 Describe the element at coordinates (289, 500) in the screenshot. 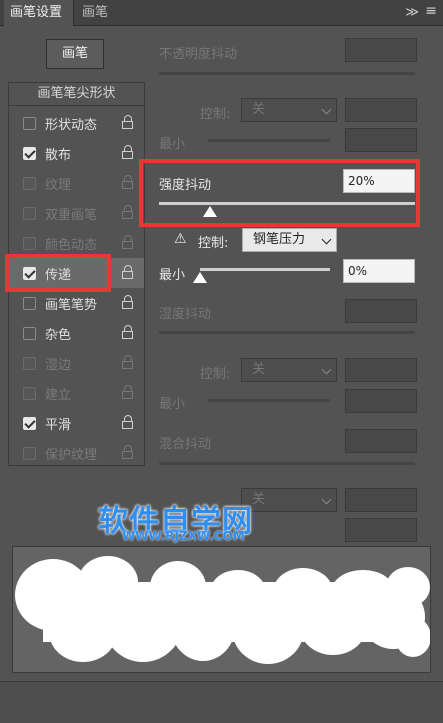

I see `mix-control-select: 关` at that location.